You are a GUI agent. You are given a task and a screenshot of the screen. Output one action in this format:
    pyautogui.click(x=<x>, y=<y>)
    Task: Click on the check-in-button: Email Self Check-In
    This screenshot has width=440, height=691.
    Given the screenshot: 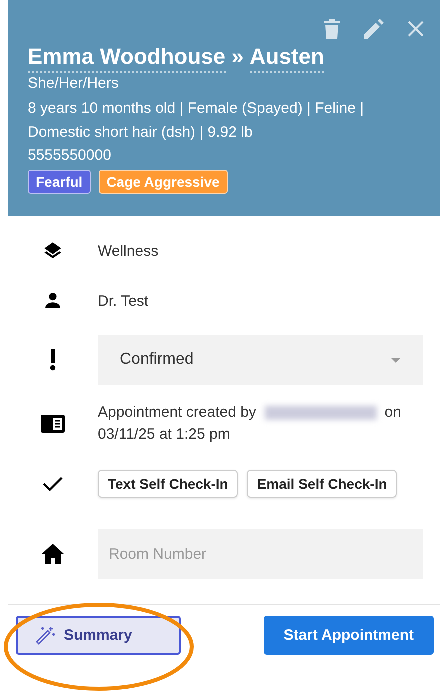 What is the action you would take?
    pyautogui.click(x=322, y=484)
    